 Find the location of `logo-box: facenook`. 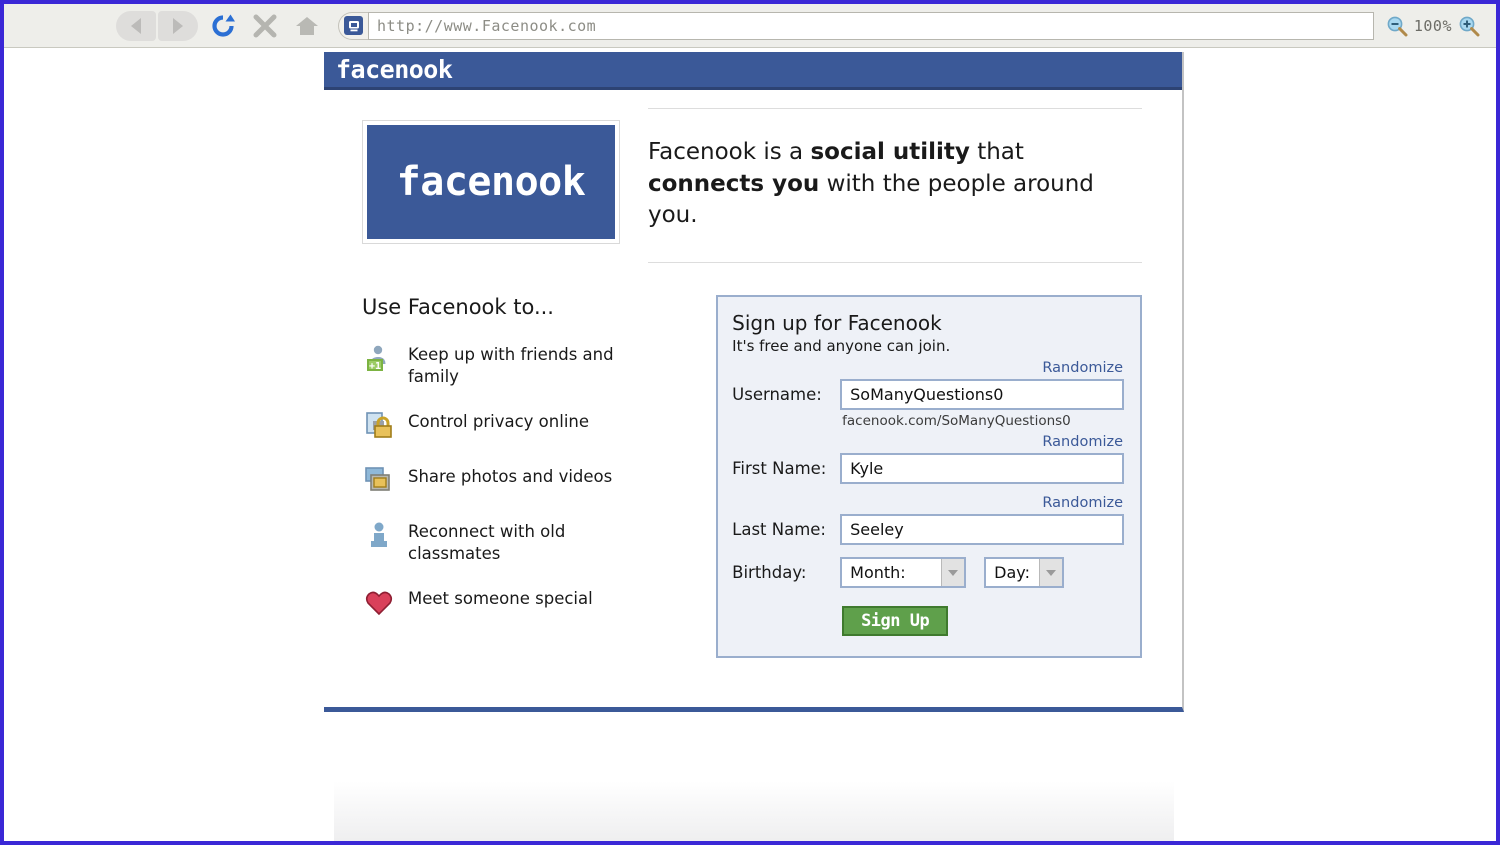

logo-box: facenook is located at coordinates (491, 182).